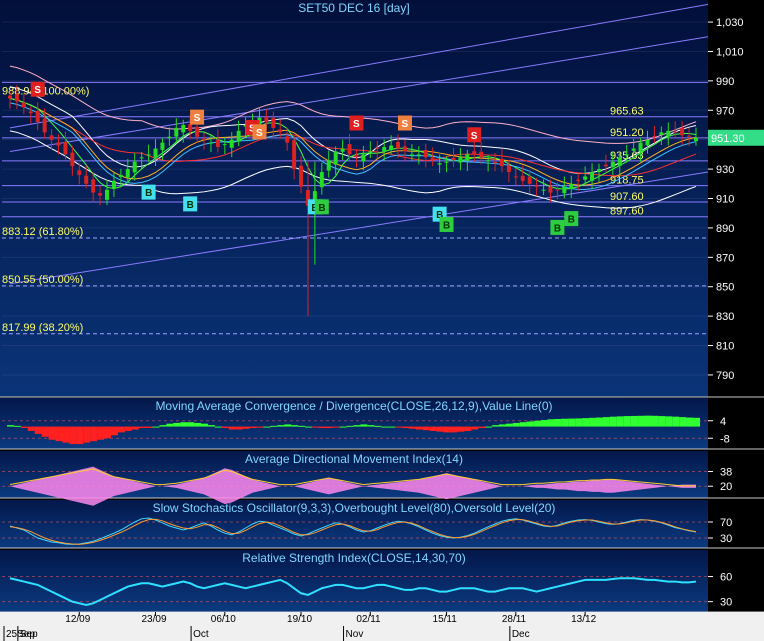 This screenshot has height=641, width=764. I want to click on x-tick-label: 23/09, so click(154, 619).